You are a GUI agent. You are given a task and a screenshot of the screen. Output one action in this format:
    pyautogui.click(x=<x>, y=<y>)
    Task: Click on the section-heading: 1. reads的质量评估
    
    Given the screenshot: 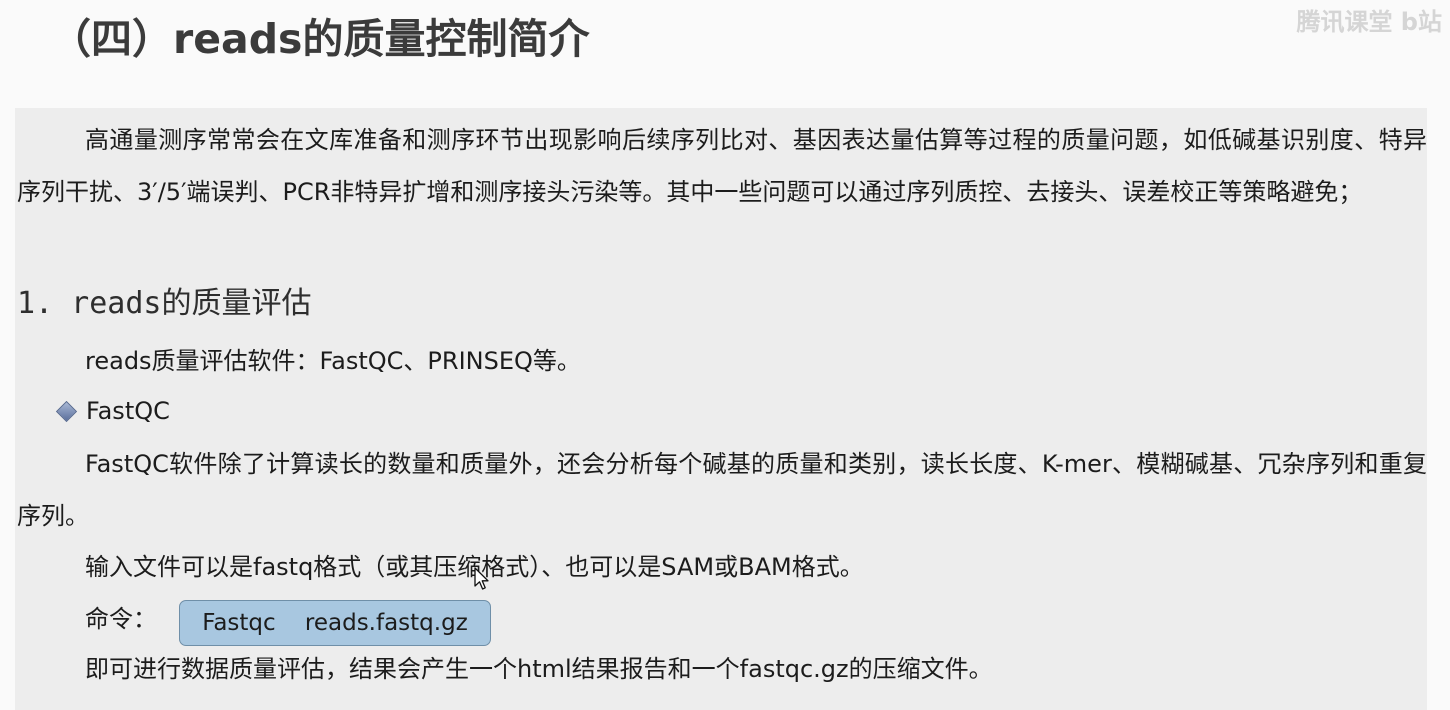 What is the action you would take?
    pyautogui.click(x=164, y=303)
    